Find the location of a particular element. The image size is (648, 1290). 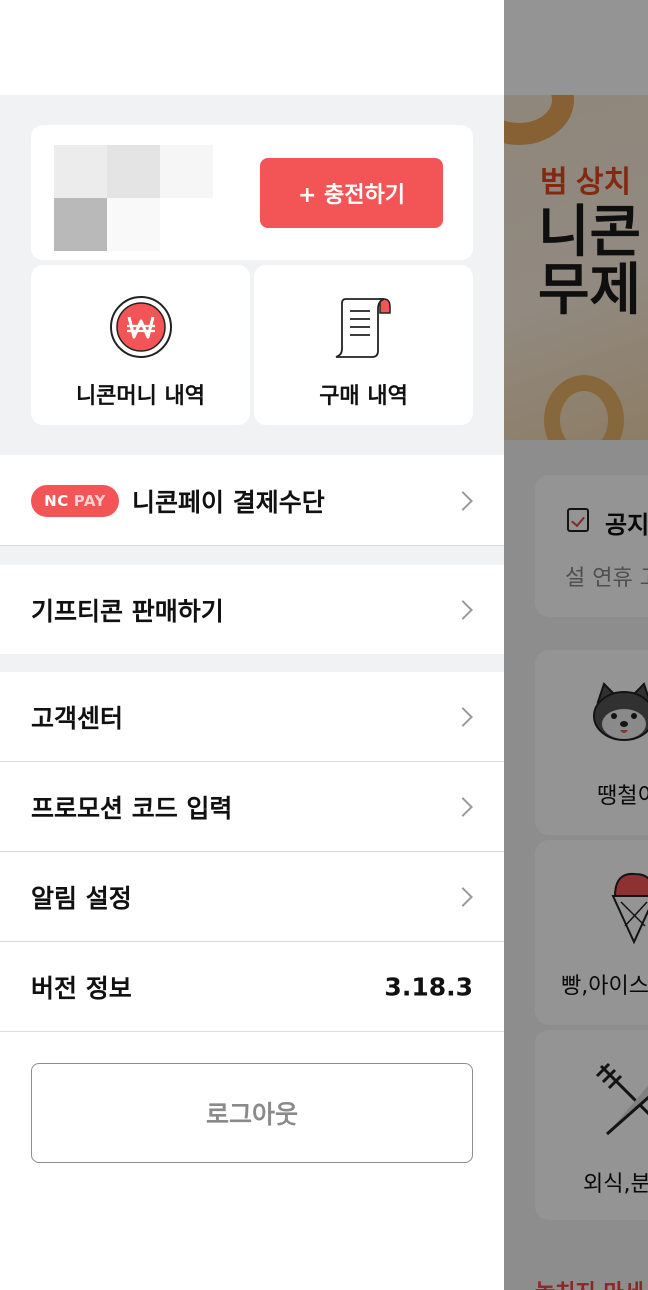

menu-item-label: 기프티콘 판매하기 is located at coordinates (127, 611).